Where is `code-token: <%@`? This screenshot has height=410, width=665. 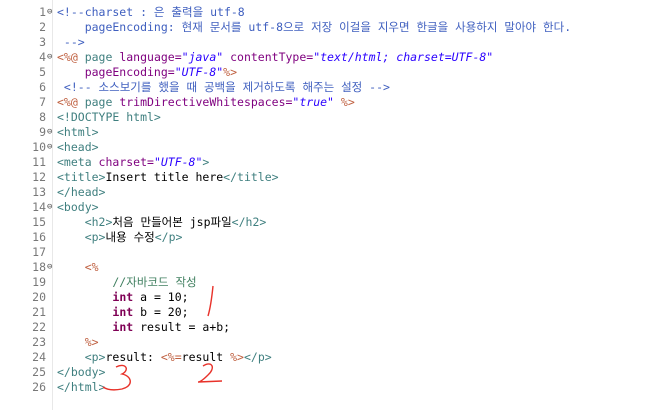
code-token: <%@ is located at coordinates (67, 57).